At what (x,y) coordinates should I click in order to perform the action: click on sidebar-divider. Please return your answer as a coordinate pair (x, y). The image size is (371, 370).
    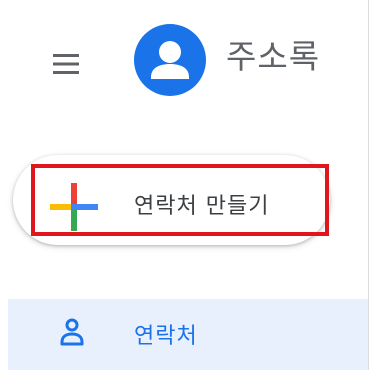
    Looking at the image, I should click on (368, 185).